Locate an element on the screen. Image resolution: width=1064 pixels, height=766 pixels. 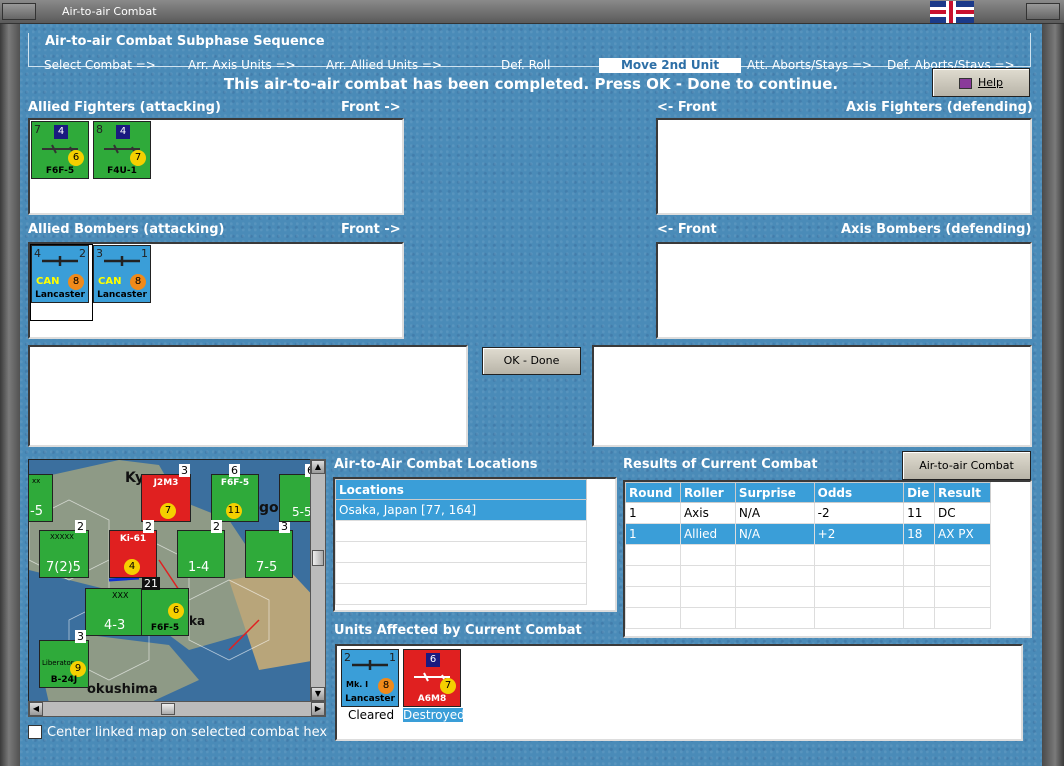
result-row: 1 Allied N/A +2 18 AX PX is located at coordinates (808, 534).